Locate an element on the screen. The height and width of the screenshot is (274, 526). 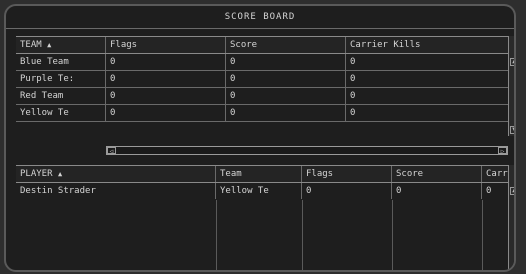
team-table-header: TEAM ▲ Flags Score Carrier Kills is located at coordinates (265, 45).